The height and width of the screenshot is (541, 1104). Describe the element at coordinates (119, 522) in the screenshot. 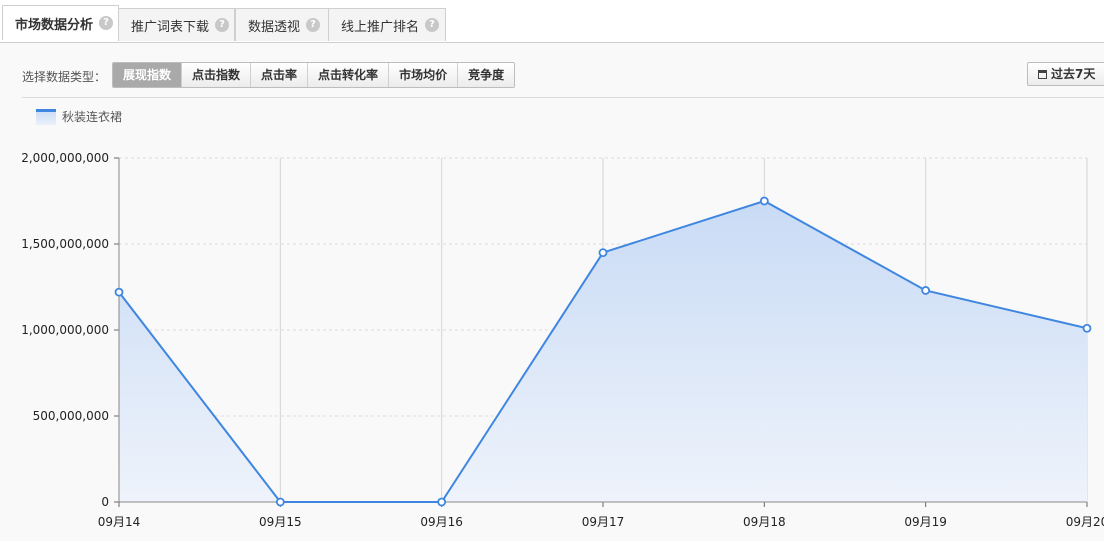

I see `x-tick-label: 09月14` at that location.